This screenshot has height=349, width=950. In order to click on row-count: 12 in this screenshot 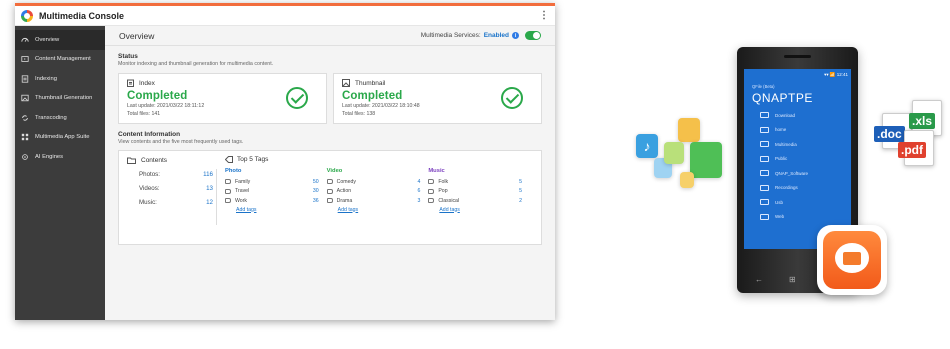, I will do `click(209, 202)`.